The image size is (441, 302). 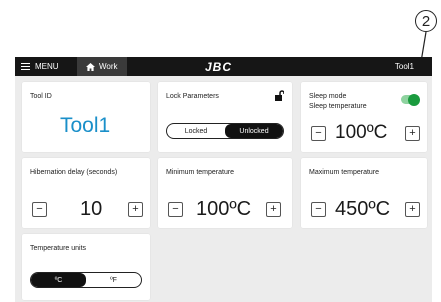 I want to click on min-temp-minus-button: −, so click(x=175, y=209).